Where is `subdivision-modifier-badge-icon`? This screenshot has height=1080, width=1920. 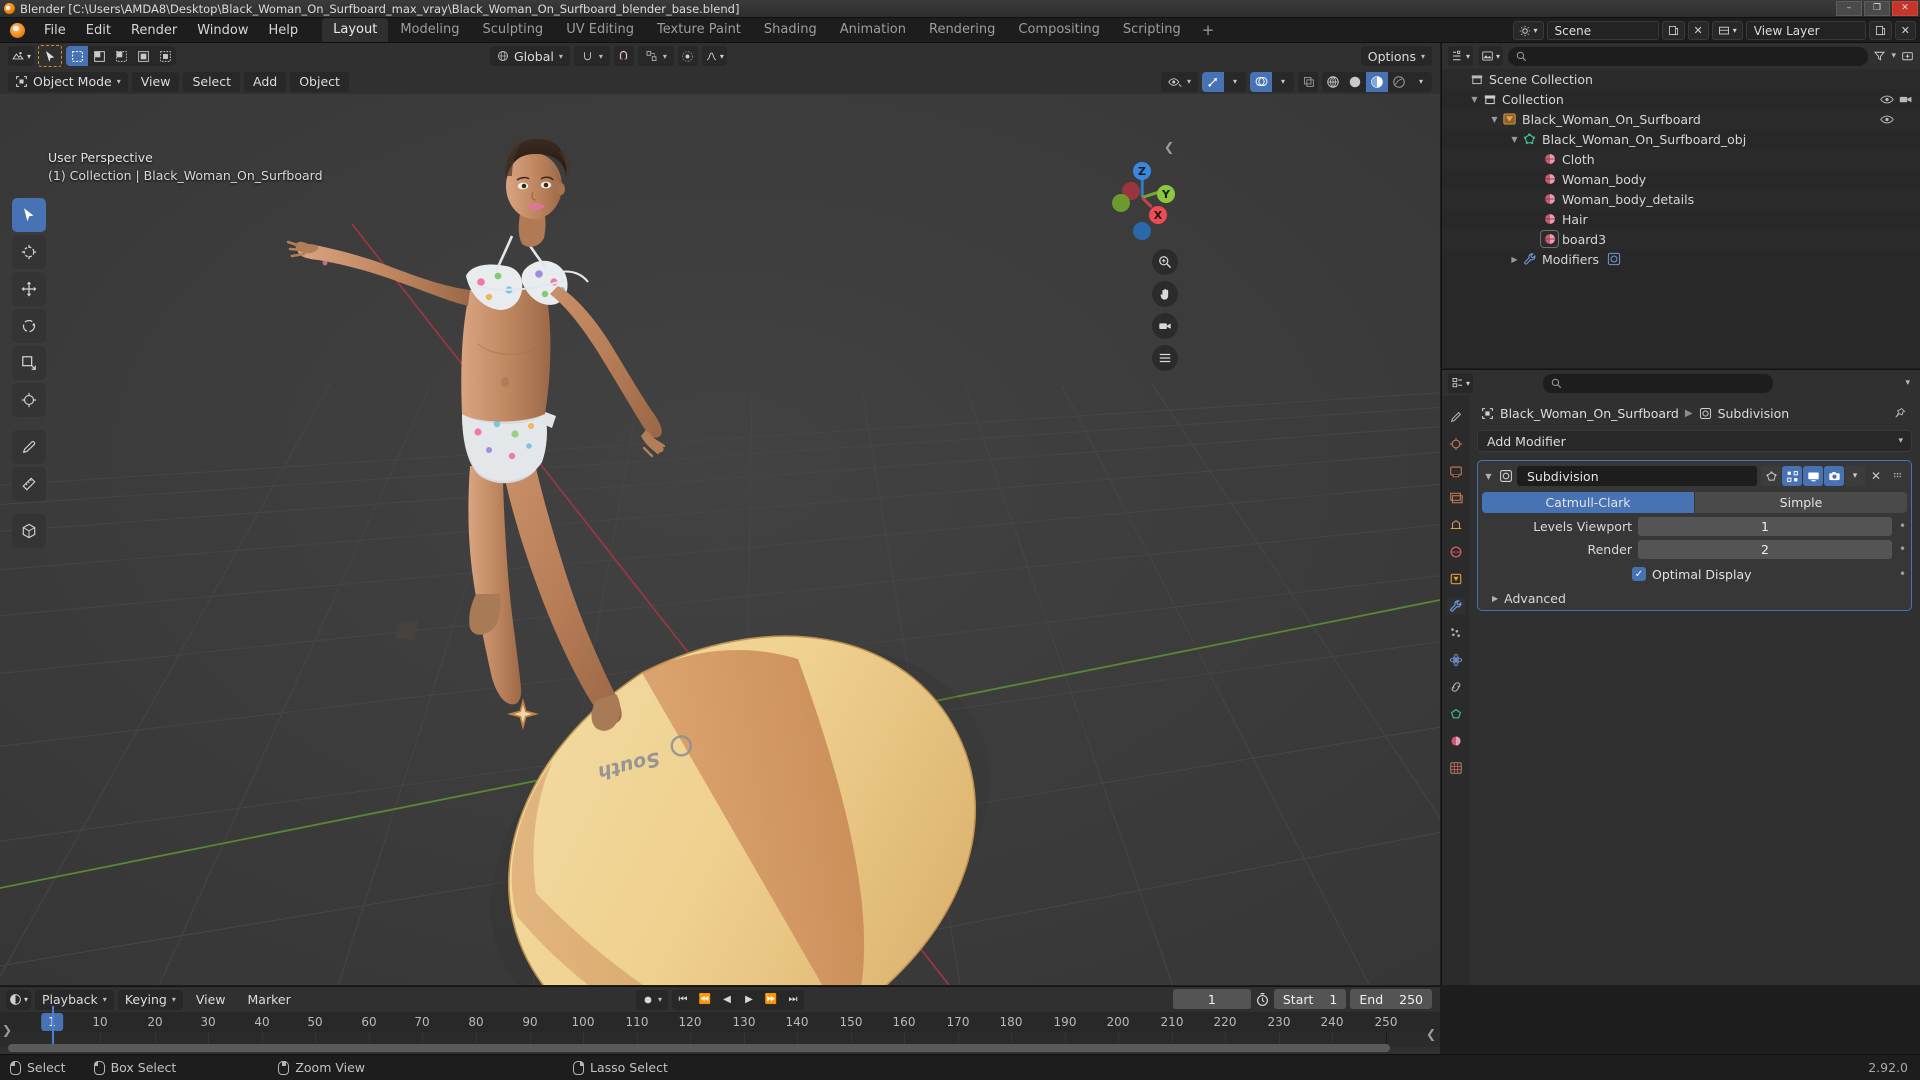 subdivision-modifier-badge-icon is located at coordinates (1614, 259).